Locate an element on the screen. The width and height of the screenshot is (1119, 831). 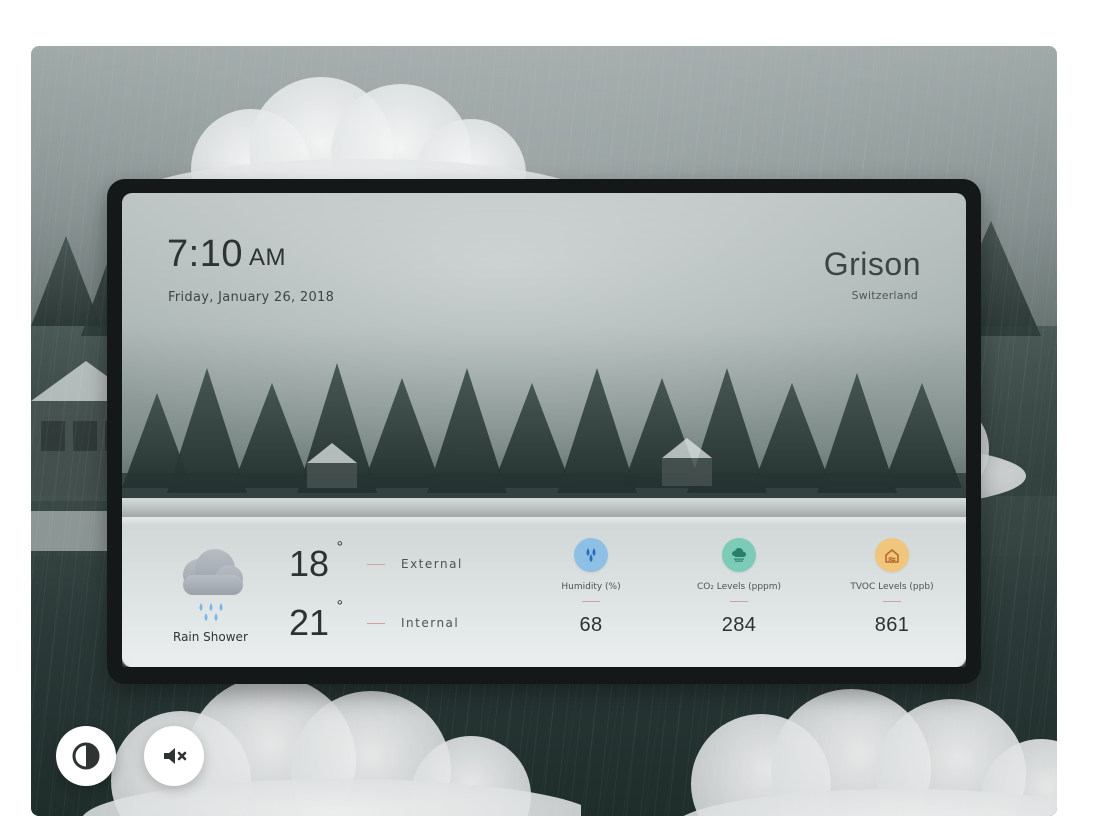
temp-external-row: 18 ° External is located at coordinates (376, 562).